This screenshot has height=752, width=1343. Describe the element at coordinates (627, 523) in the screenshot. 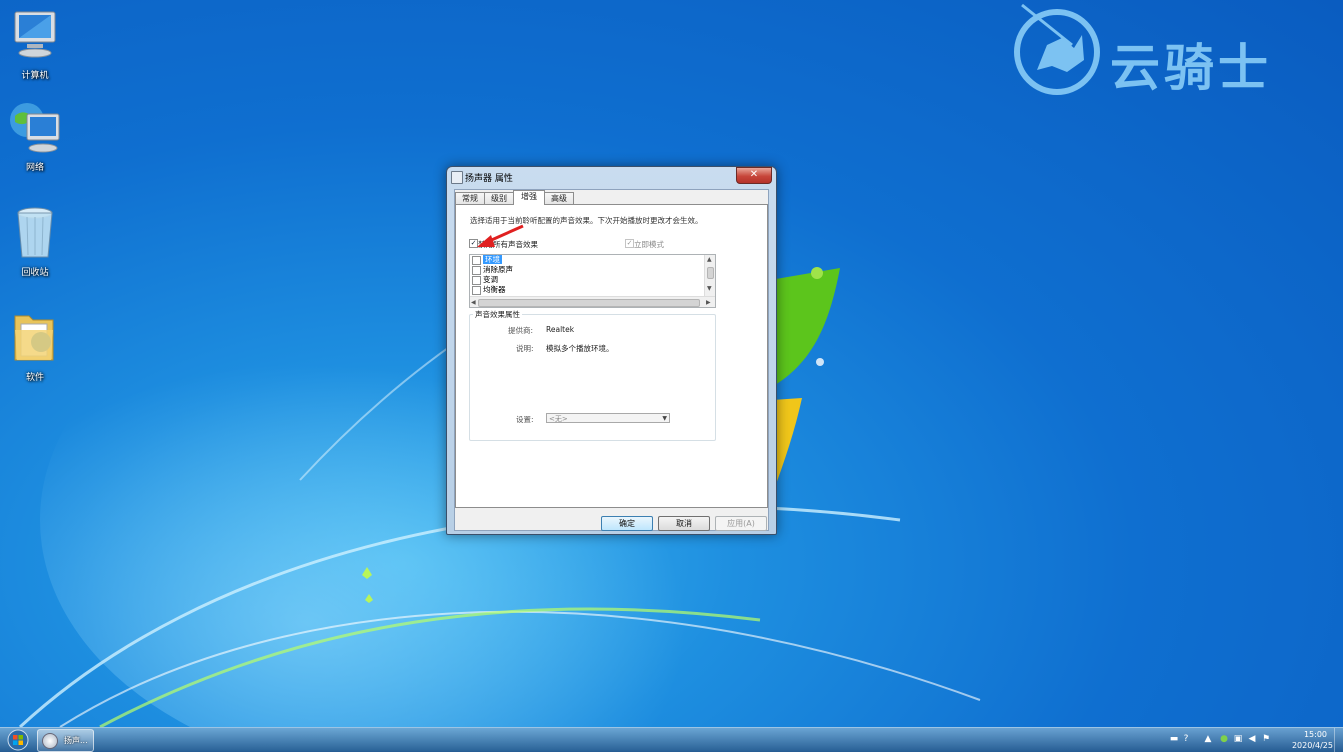

I see `ok-button: 确定` at that location.